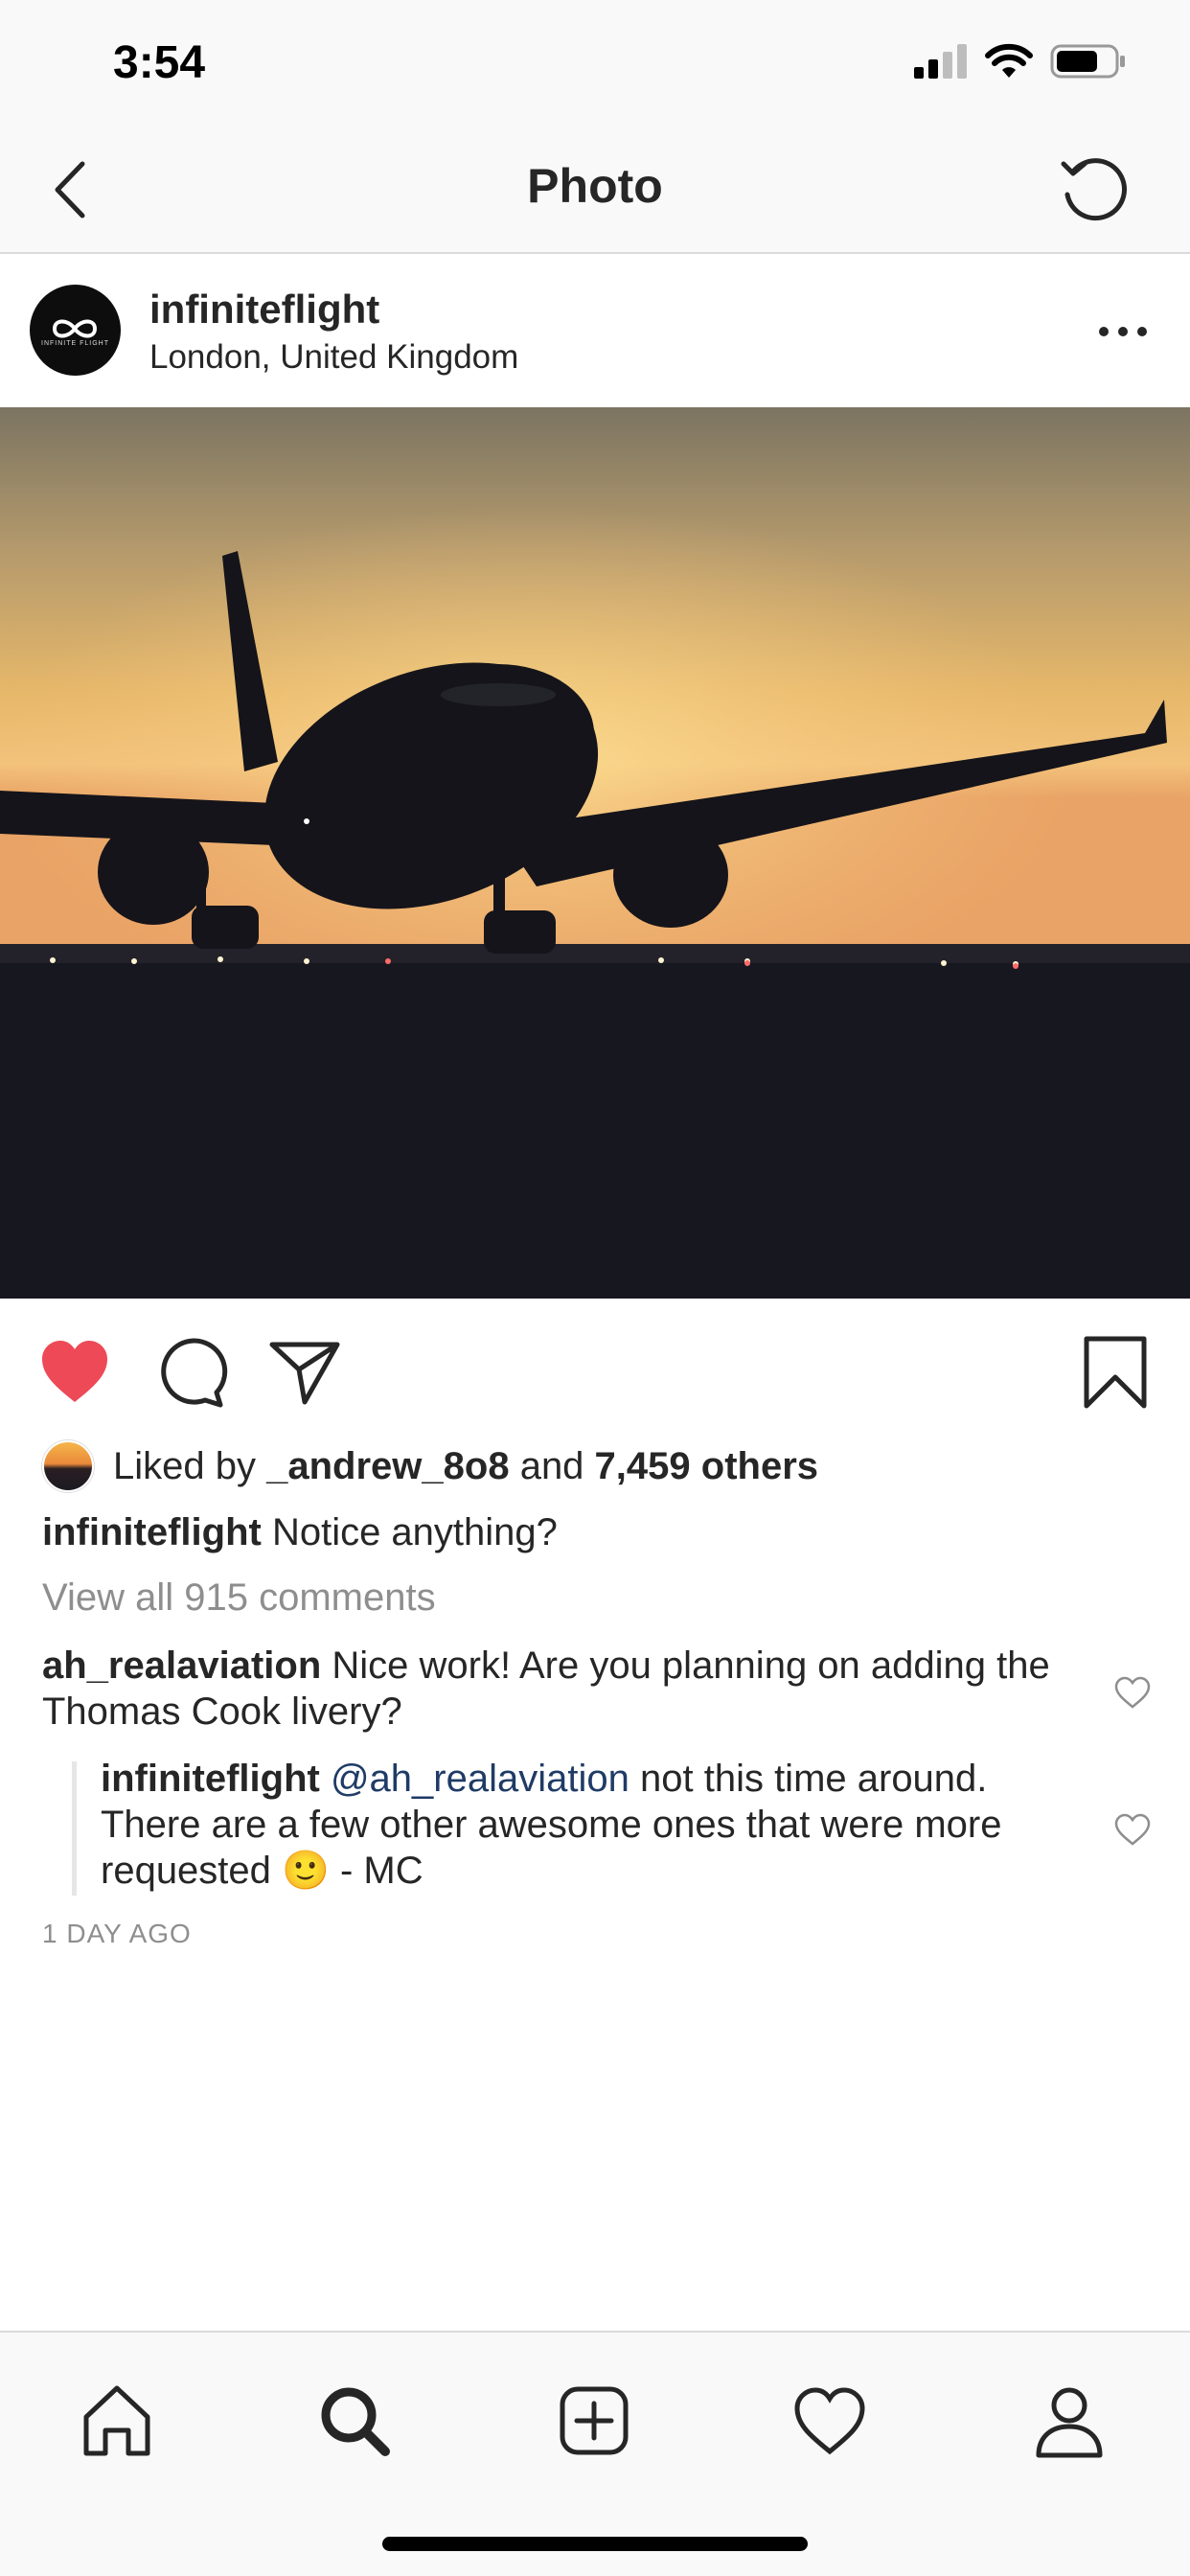 The image size is (1190, 2576). Describe the element at coordinates (480, 1779) in the screenshot. I see `reply-mention: @ah_realaviation` at that location.